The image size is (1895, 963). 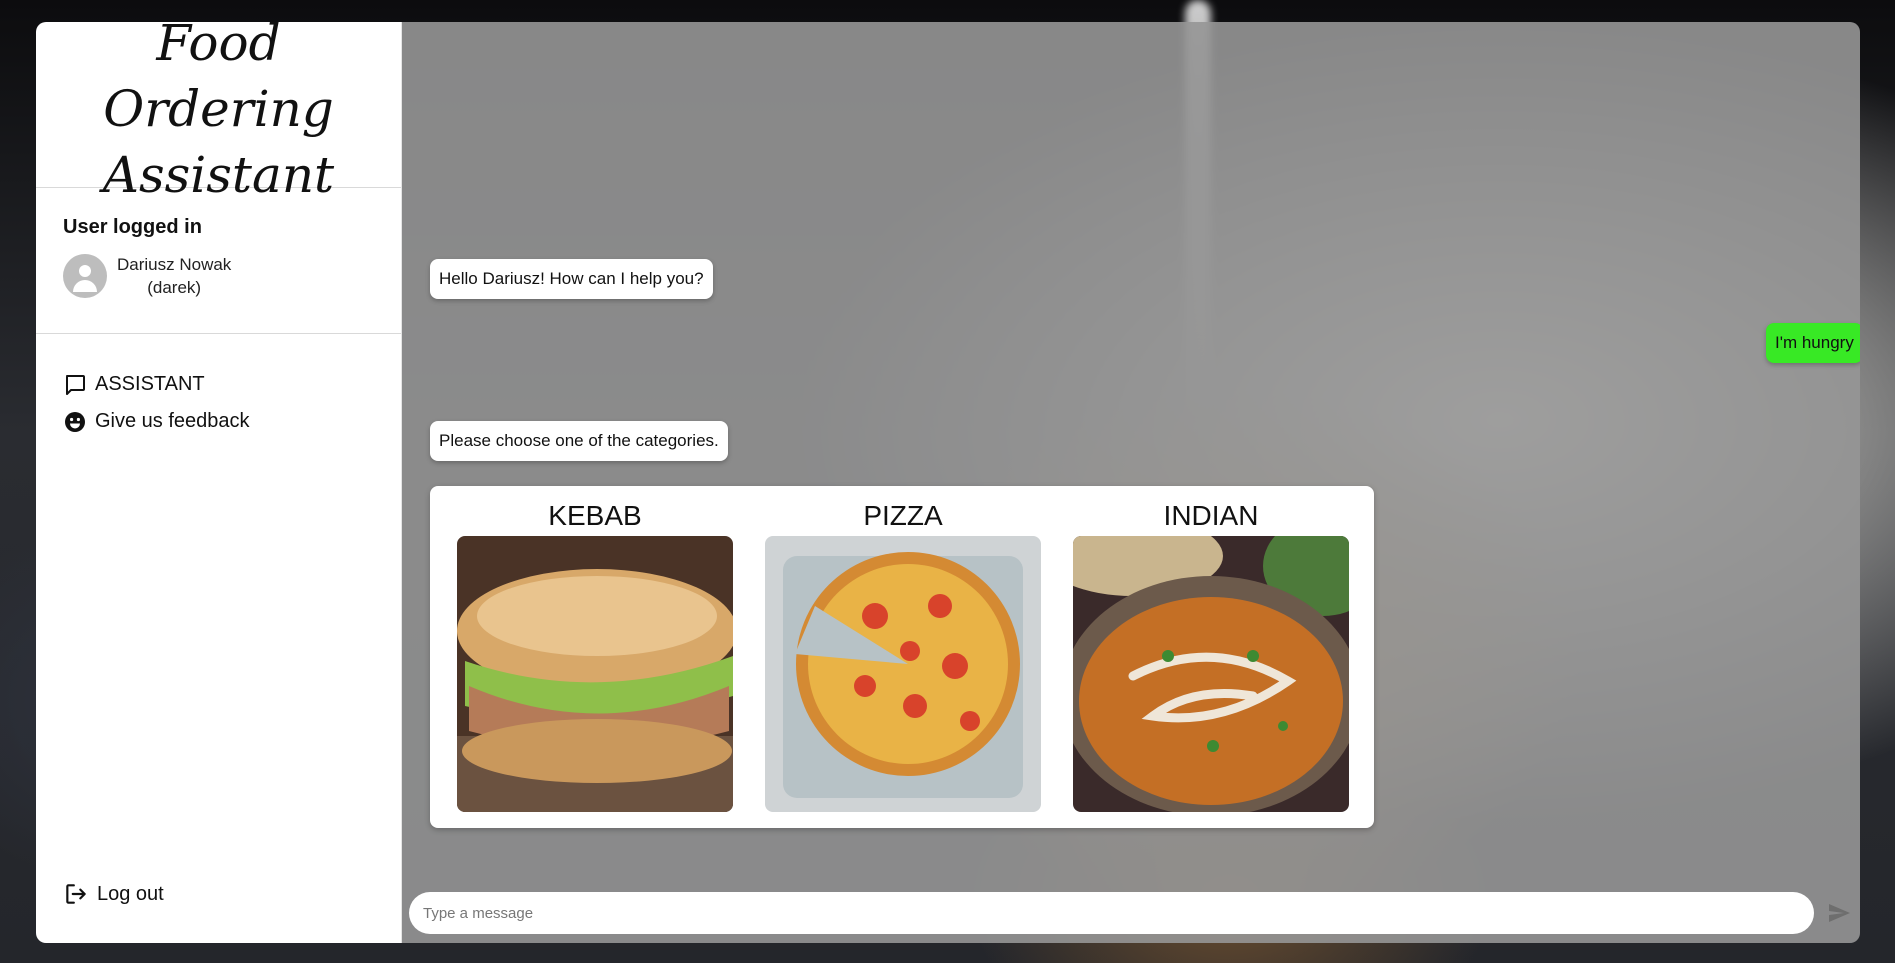 What do you see at coordinates (174, 287) in the screenshot?
I see `user-login: (darek)` at bounding box center [174, 287].